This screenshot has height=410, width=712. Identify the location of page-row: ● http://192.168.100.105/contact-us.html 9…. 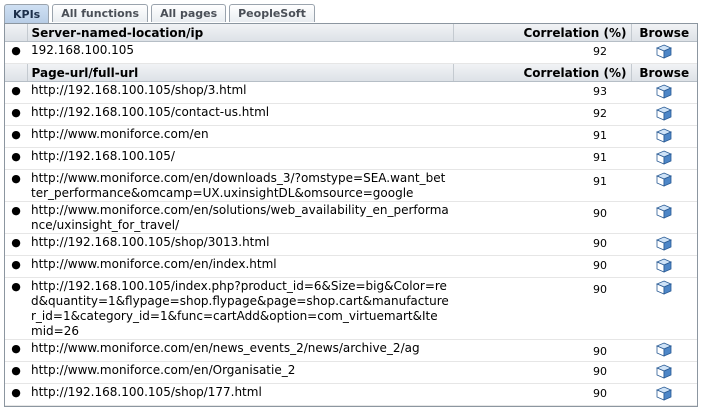
(351, 114).